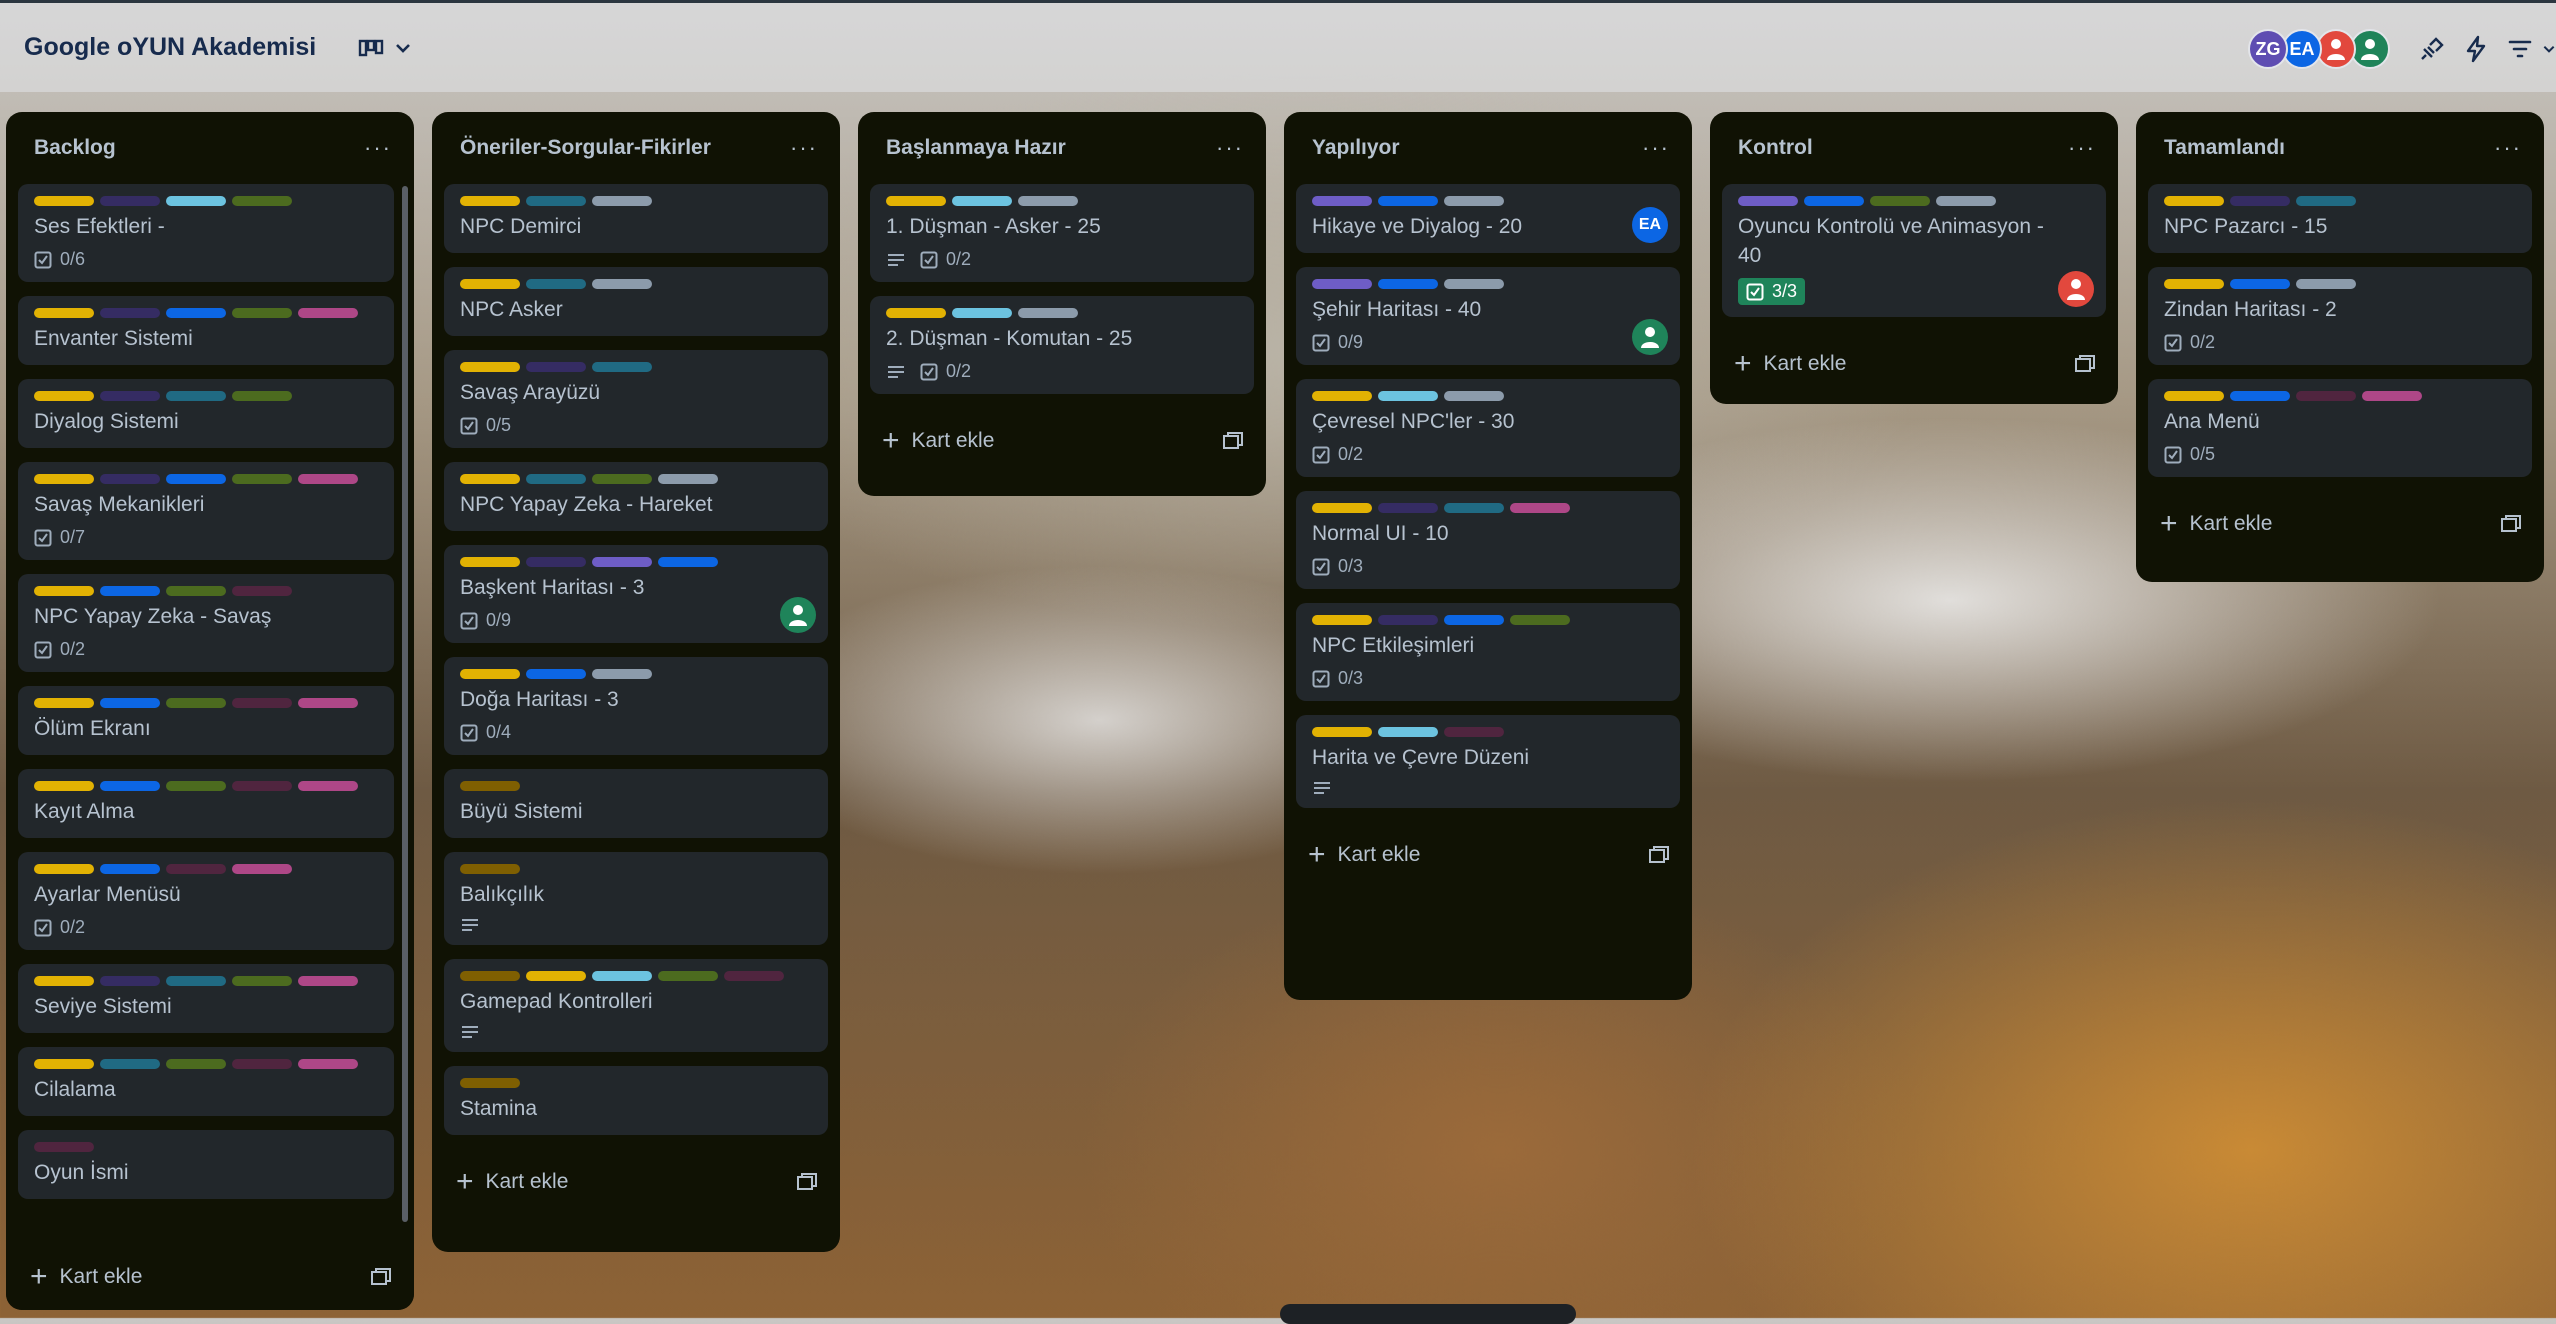 This screenshot has height=1324, width=2556. I want to click on card: Şehir Haritası - 40 0/9, so click(1488, 316).